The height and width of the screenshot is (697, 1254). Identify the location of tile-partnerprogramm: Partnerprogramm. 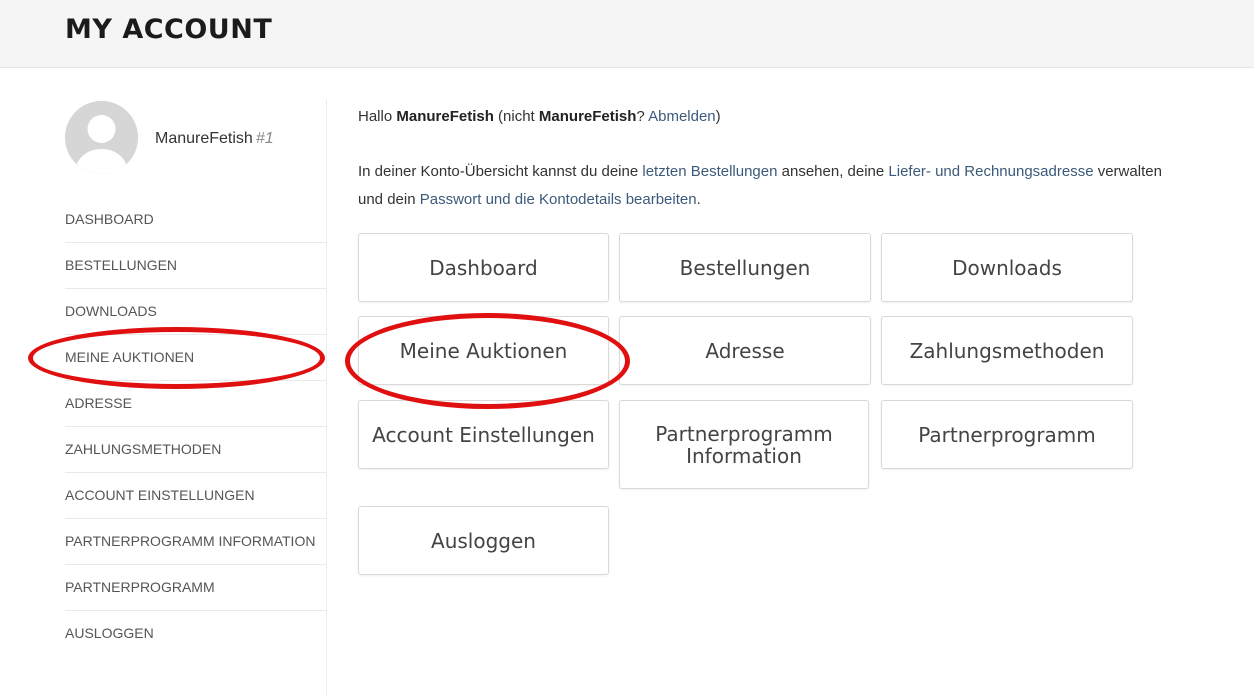
(1007, 434).